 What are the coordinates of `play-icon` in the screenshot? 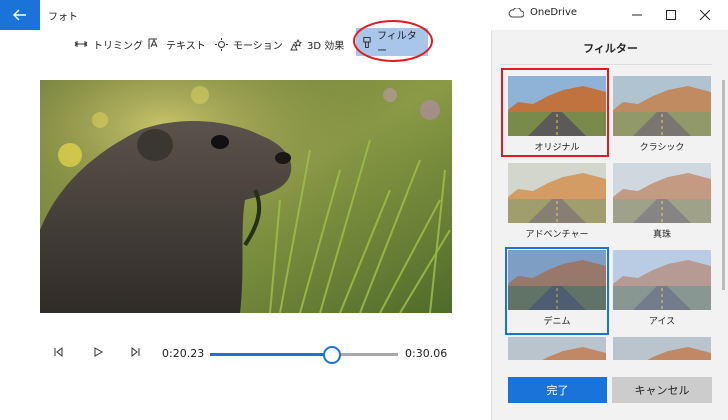 It's located at (98, 352).